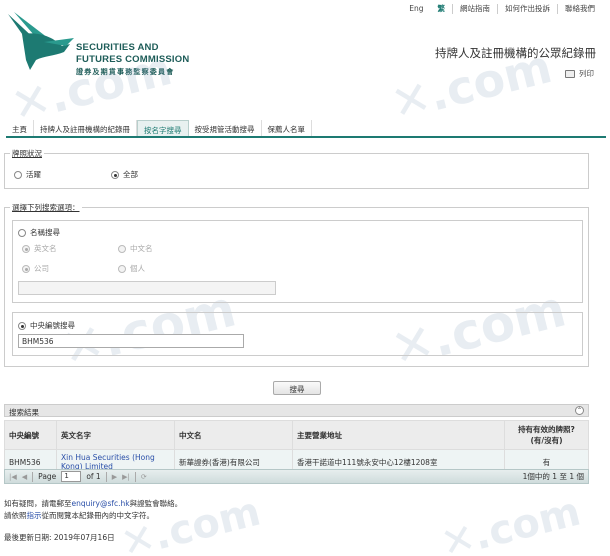 The width and height of the screenshot is (610, 556). I want to click on pager: |◀ ◀ Page 1 of 1 ▶ ▶| ⟳ 1個中的 1 至 1 個, so click(296, 476).